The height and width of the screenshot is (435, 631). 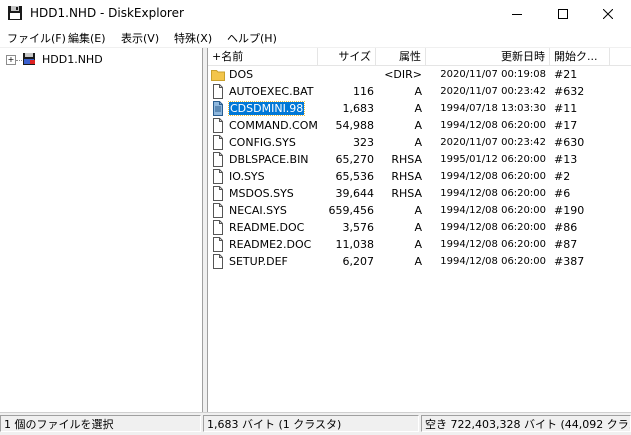 I want to click on file-name: SETUP.DEF, so click(x=258, y=261).